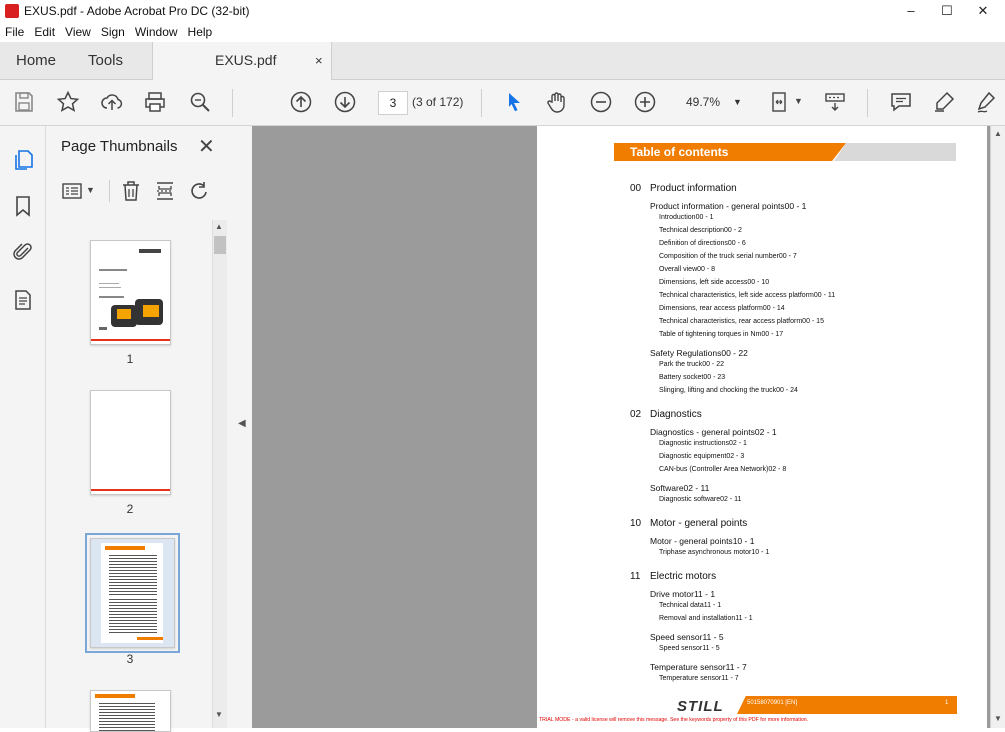  What do you see at coordinates (667, 488) in the screenshot?
I see `toc-entry-title: Software` at bounding box center [667, 488].